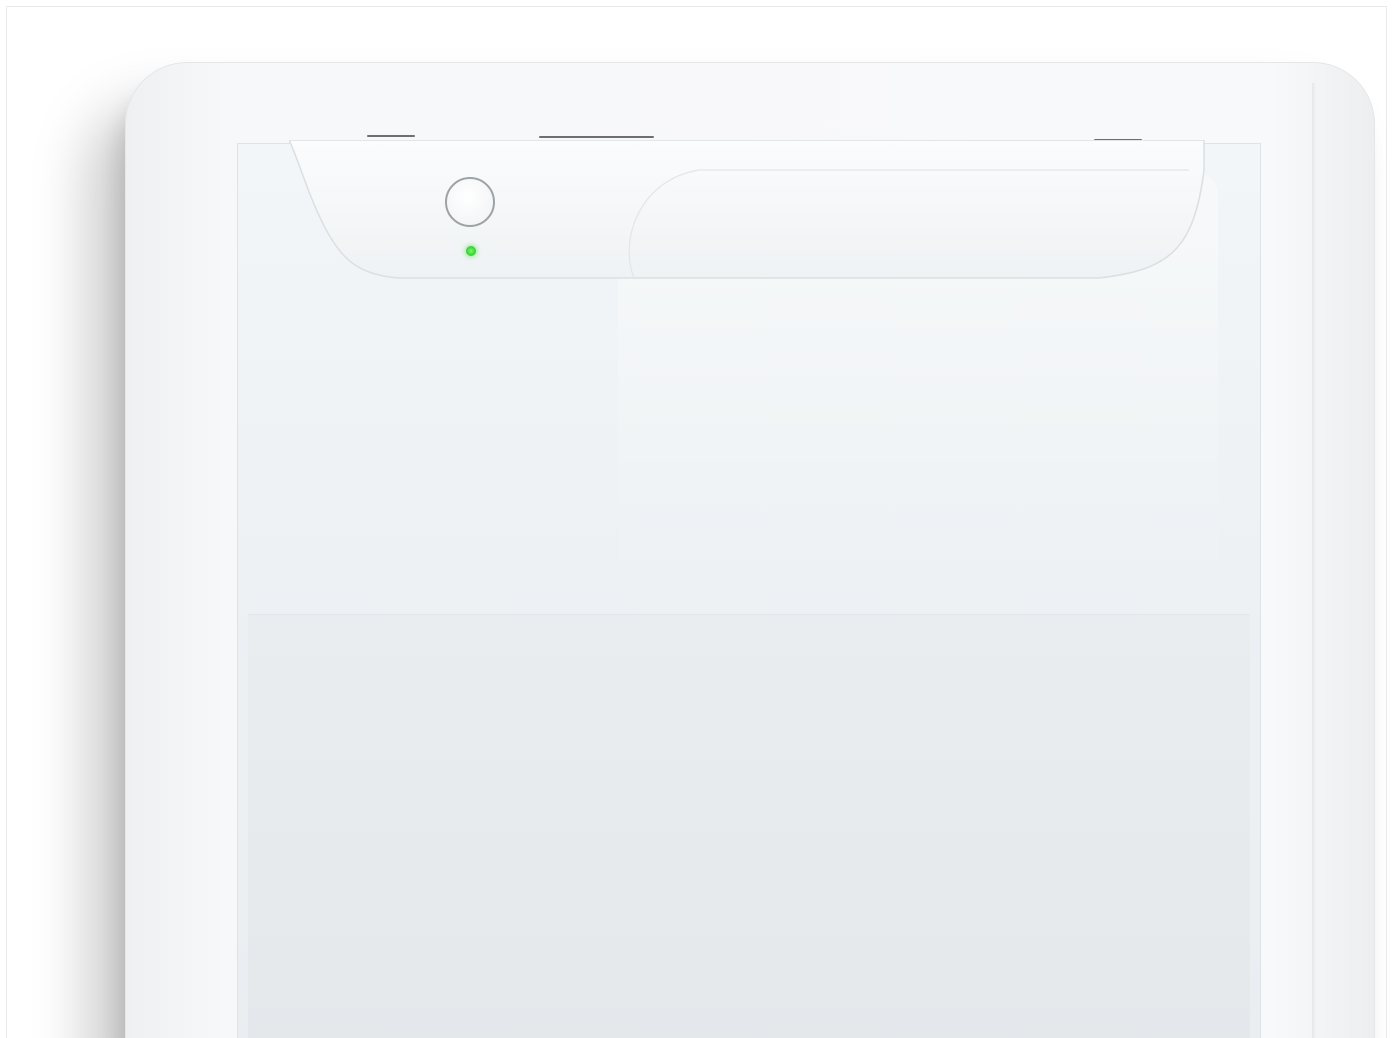 The image size is (1395, 1038). Describe the element at coordinates (470, 202) in the screenshot. I see `camera-lens-icon` at that location.